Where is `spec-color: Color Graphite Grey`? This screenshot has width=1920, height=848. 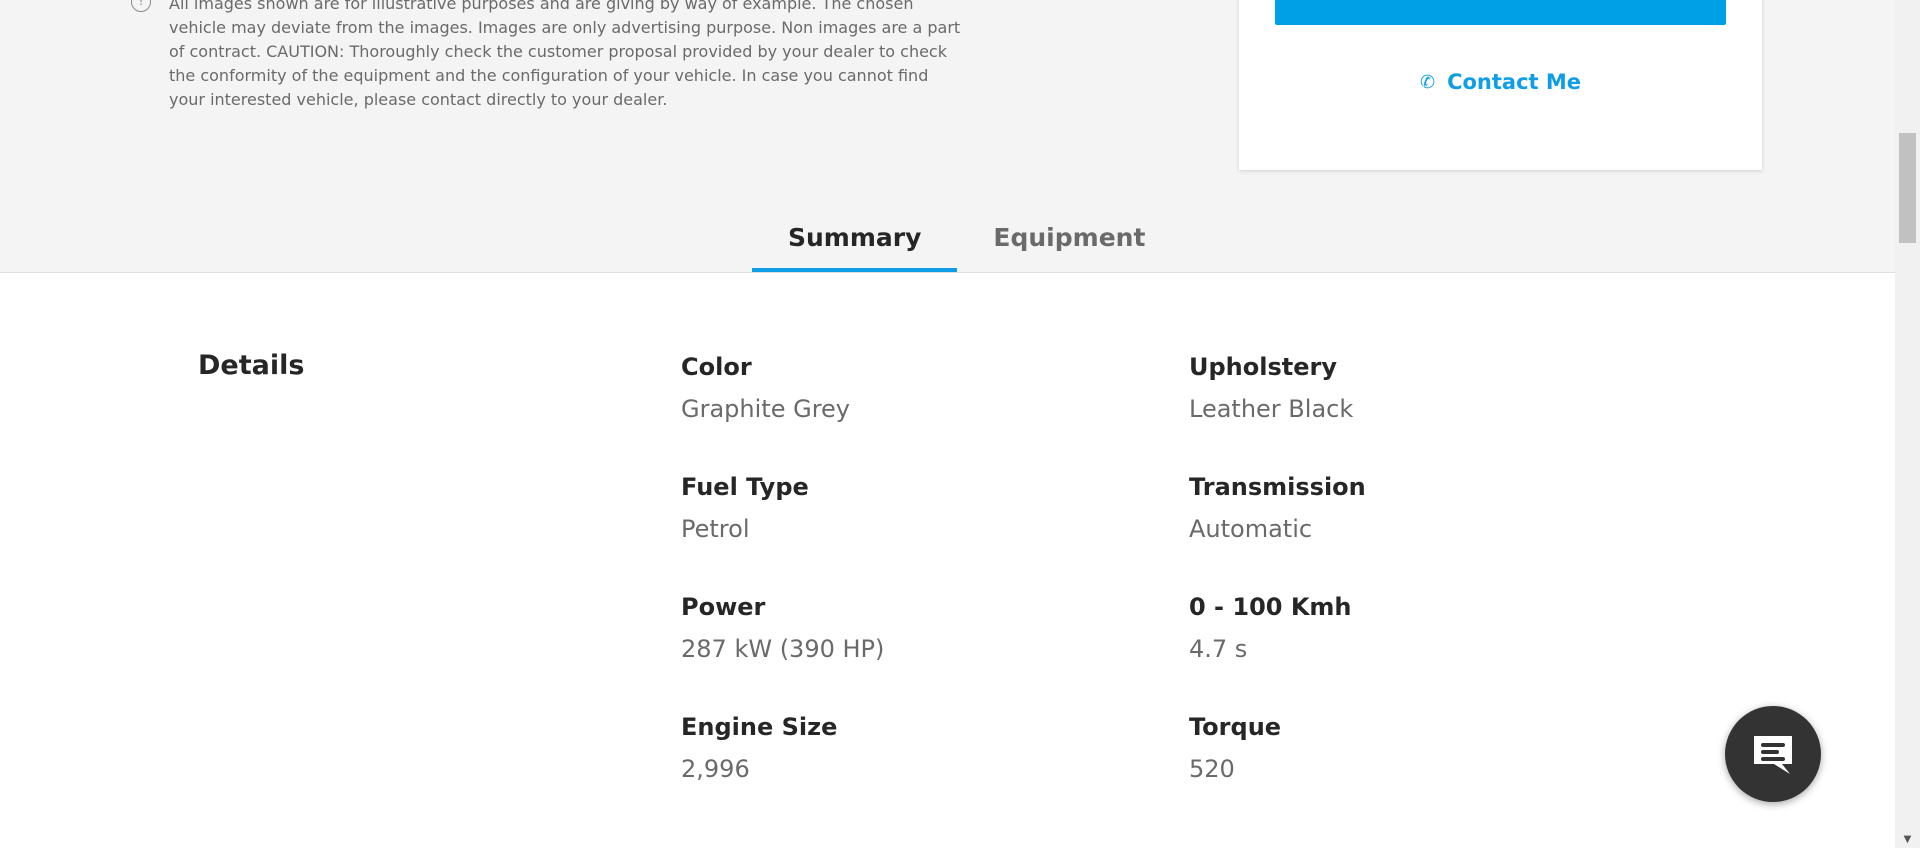 spec-color: Color Graphite Grey is located at coordinates (765, 388).